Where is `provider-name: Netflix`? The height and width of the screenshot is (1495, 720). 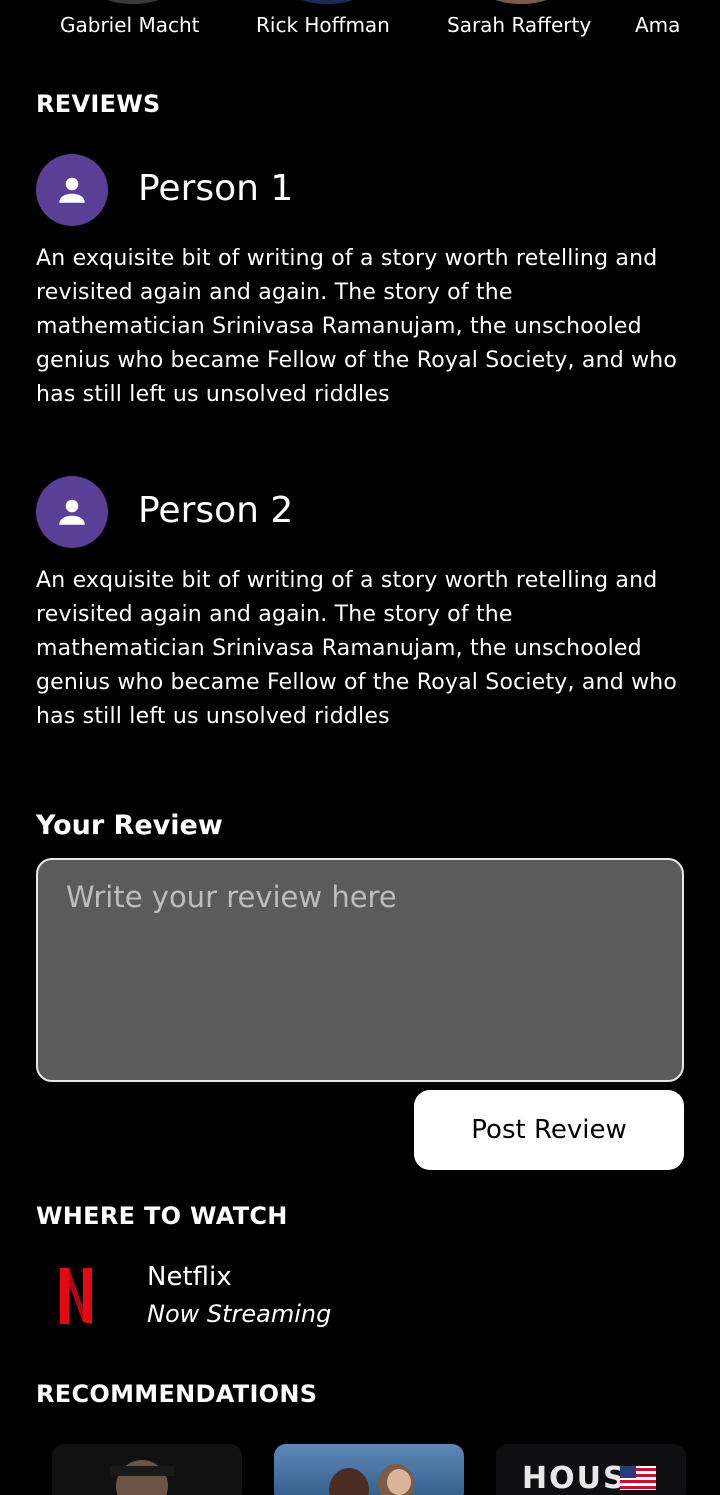 provider-name: Netflix is located at coordinates (189, 1277).